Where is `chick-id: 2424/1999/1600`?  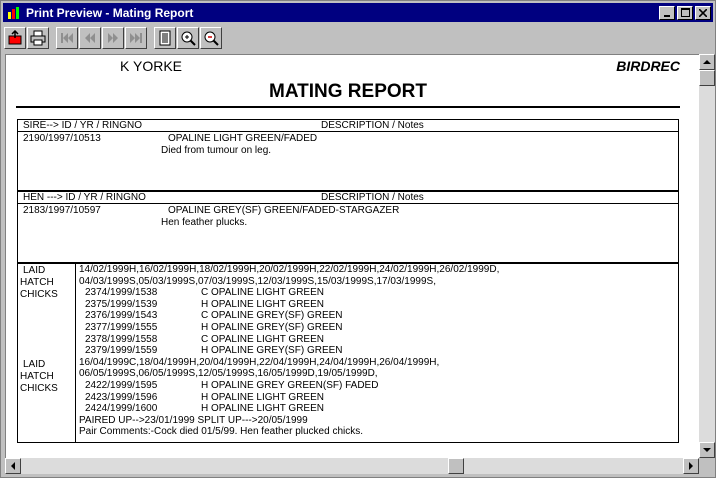 chick-id: 2424/1999/1600 is located at coordinates (121, 409).